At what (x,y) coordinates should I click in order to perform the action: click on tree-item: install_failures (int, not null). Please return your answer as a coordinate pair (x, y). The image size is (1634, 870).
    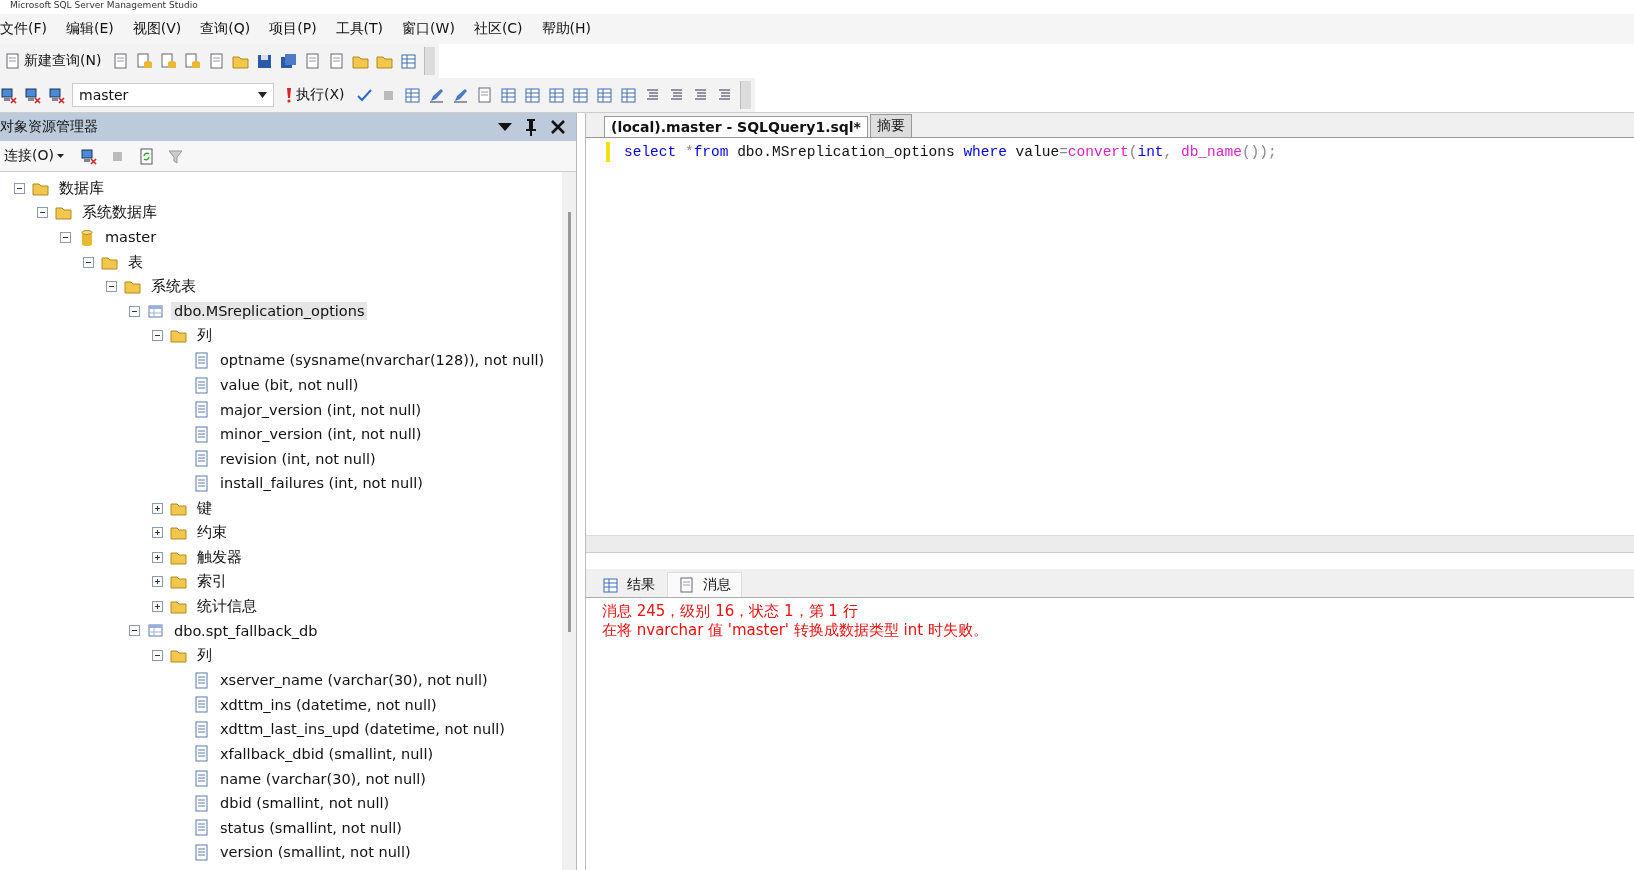
    Looking at the image, I should click on (321, 483).